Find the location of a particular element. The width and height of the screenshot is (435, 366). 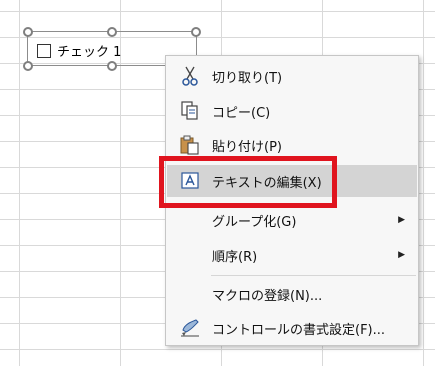

scissors-icon is located at coordinates (190, 76).